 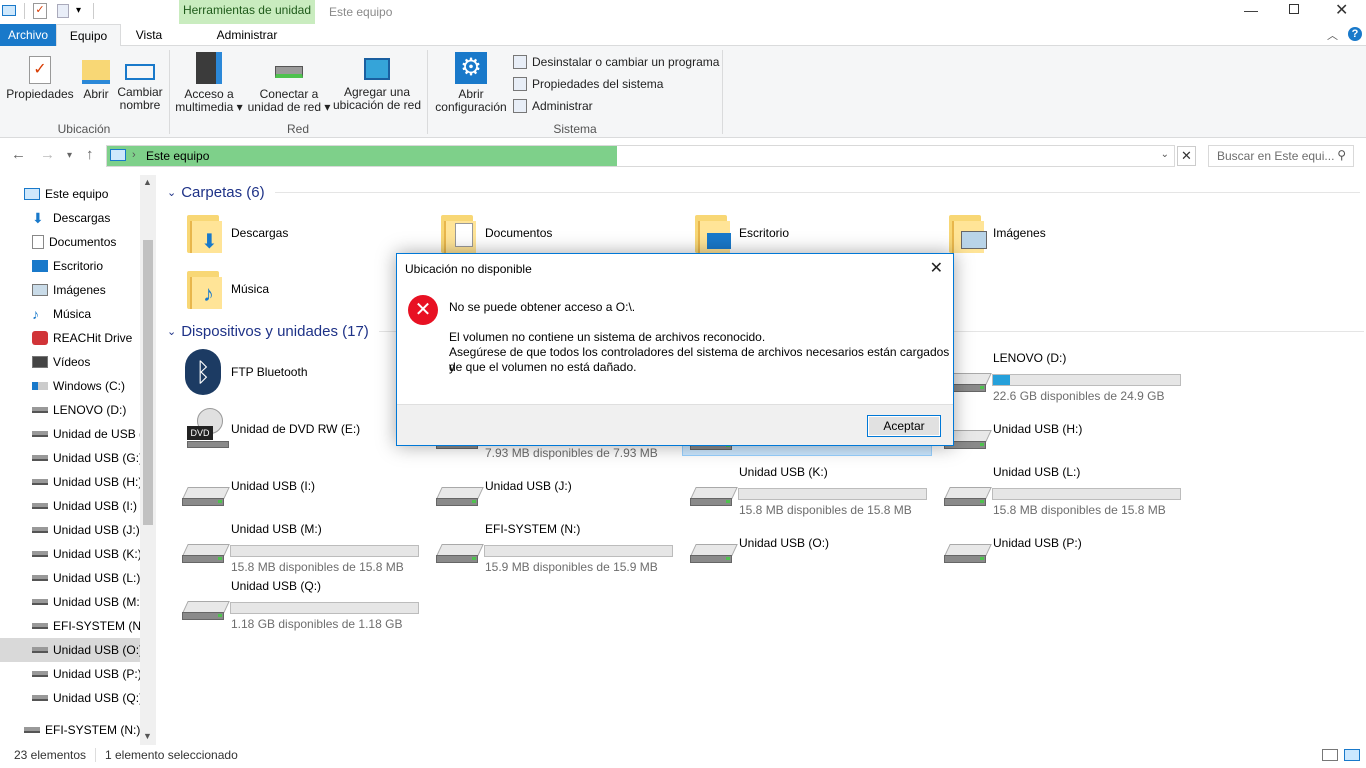 I want to click on nav-item-music: ♪ Música, so click(x=70, y=314).